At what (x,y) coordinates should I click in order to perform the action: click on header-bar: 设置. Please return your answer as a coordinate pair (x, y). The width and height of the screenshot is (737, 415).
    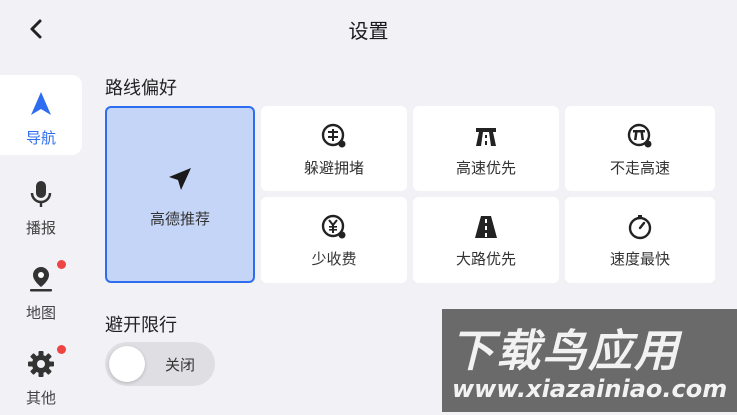
    Looking at the image, I should click on (368, 29).